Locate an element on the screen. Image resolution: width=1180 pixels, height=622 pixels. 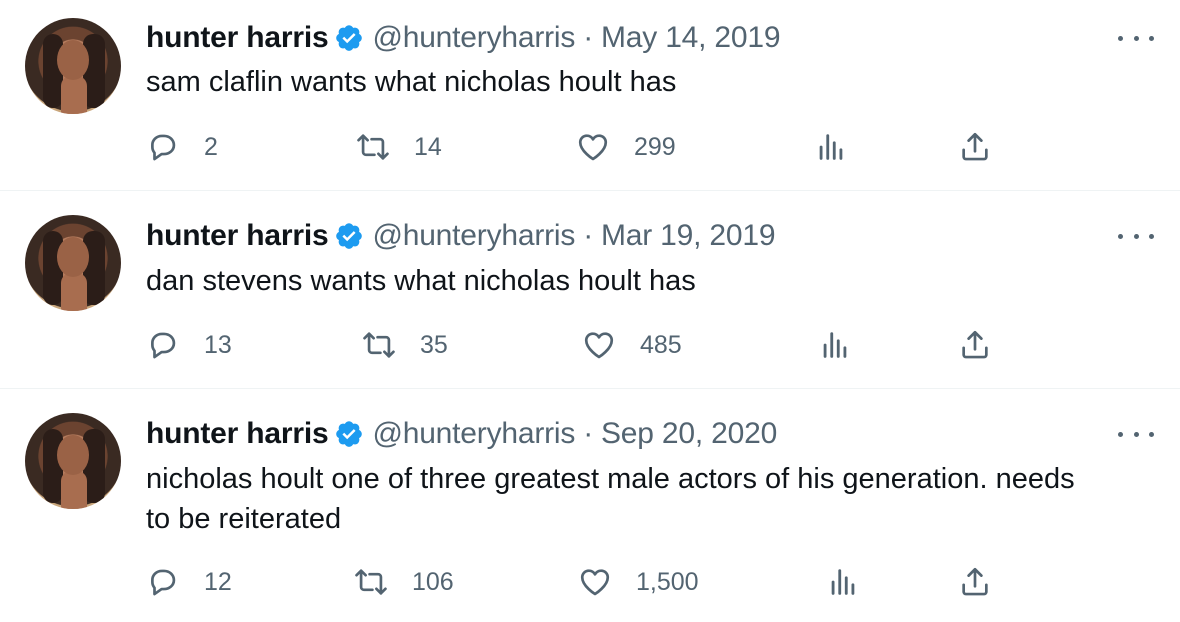
like-count: 485 is located at coordinates (661, 344).